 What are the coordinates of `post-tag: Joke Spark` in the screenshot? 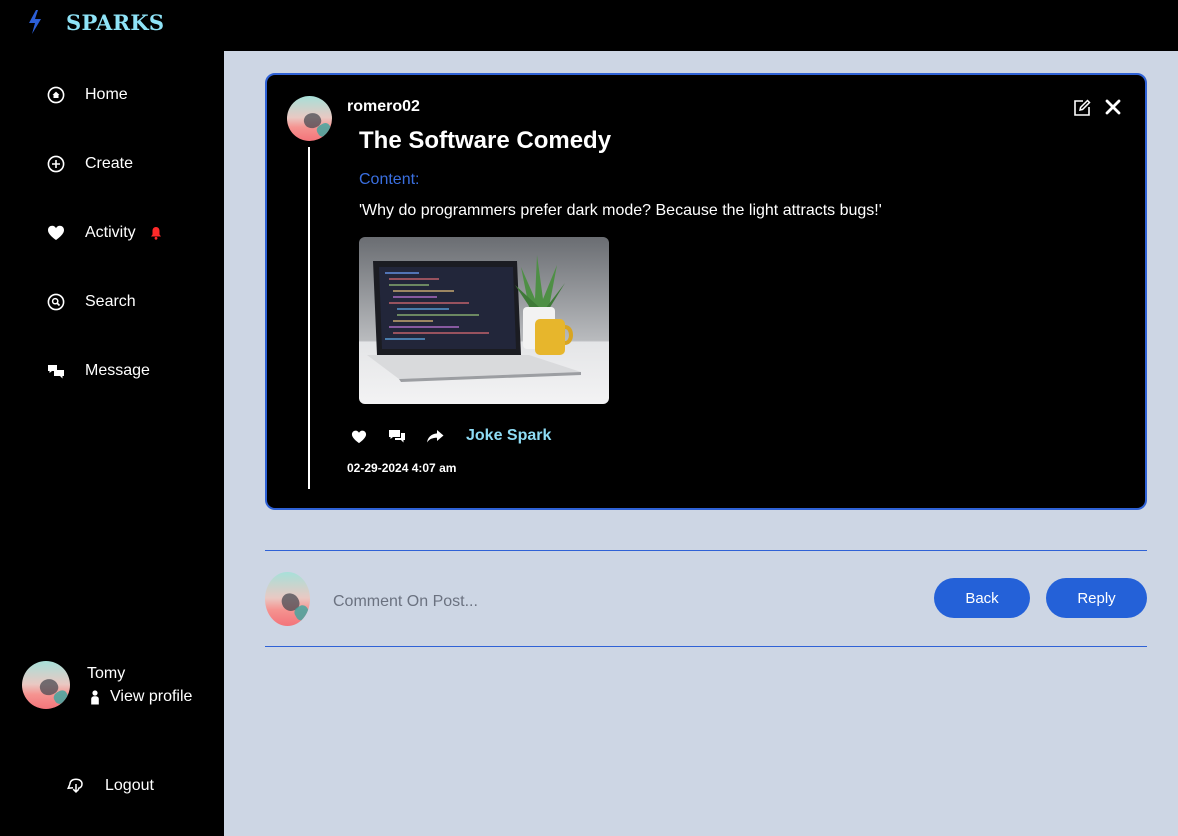 It's located at (508, 436).